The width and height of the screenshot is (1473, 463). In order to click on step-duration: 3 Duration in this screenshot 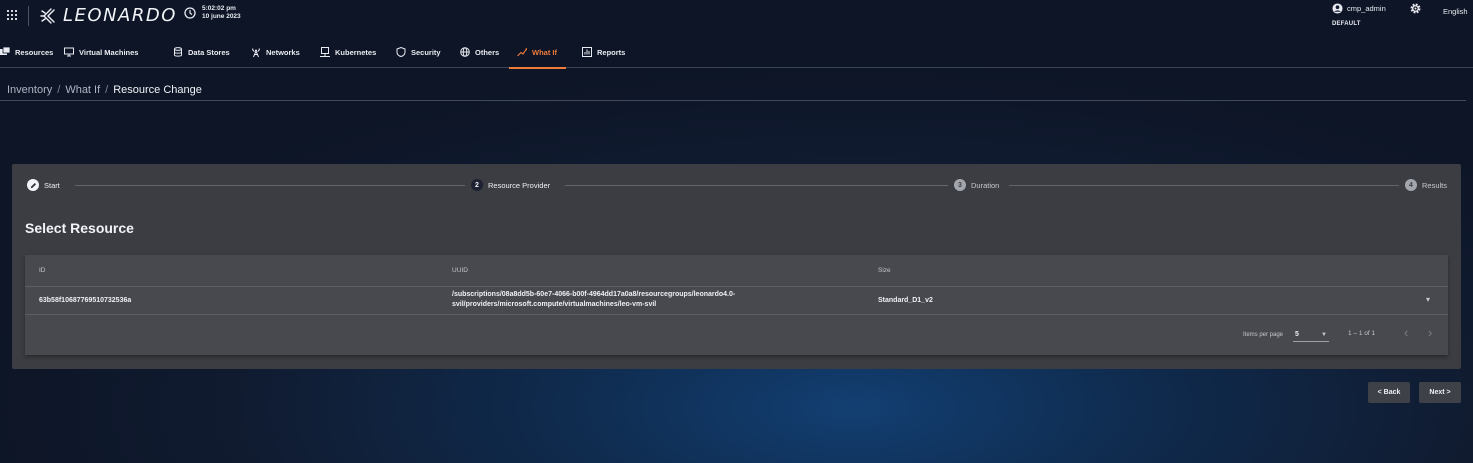, I will do `click(976, 185)`.